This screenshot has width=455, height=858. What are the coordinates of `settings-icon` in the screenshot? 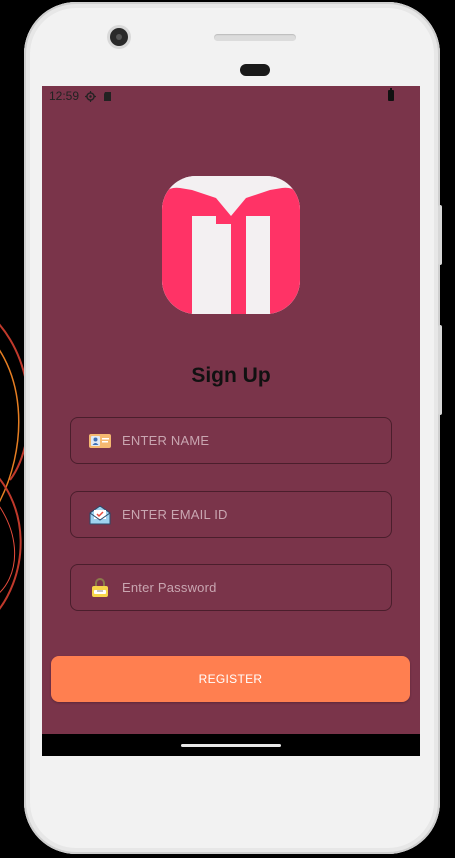 It's located at (91, 96).